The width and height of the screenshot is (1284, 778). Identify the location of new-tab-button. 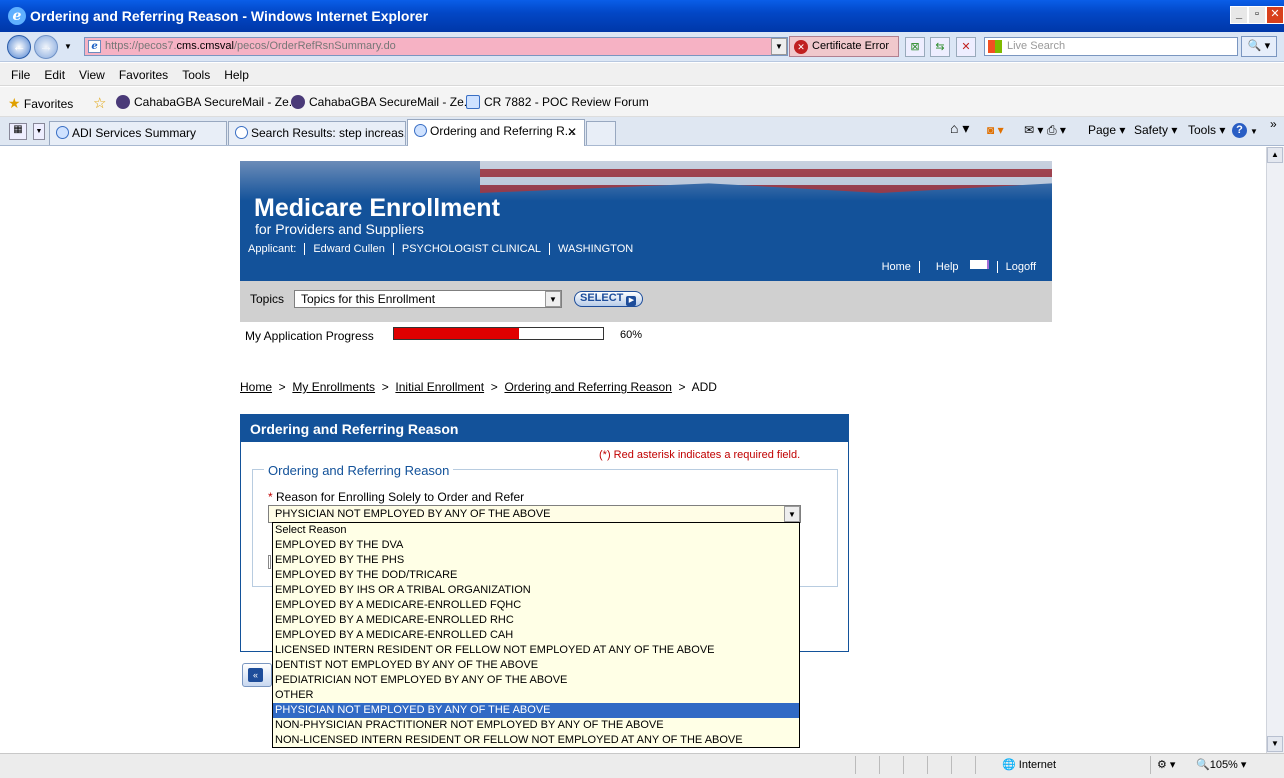
(601, 133).